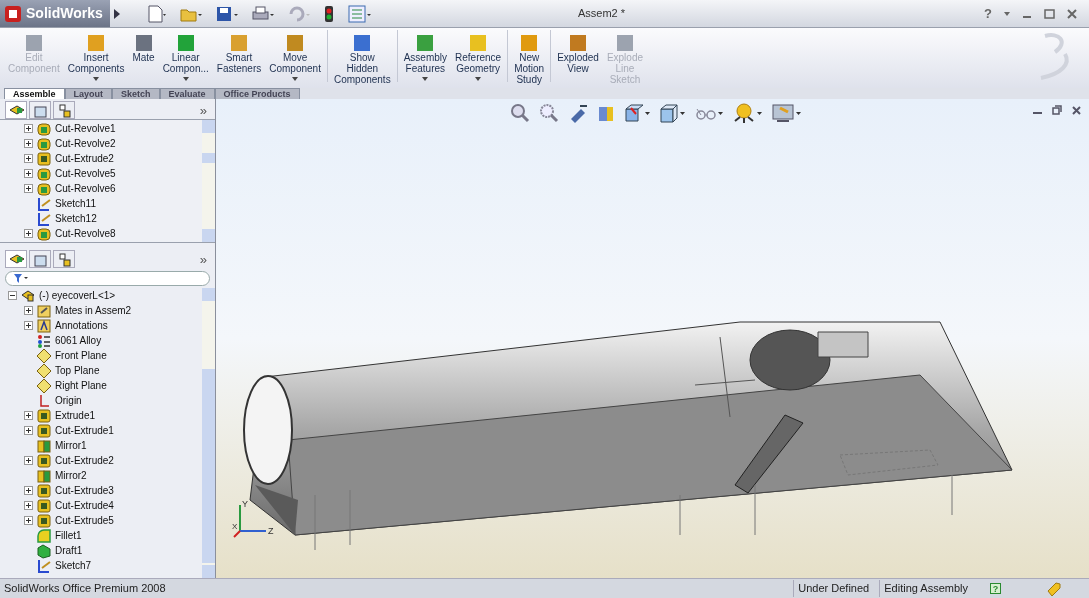  Describe the element at coordinates (113, 188) in the screenshot. I see `tree-item: Cut-Revolve6` at that location.